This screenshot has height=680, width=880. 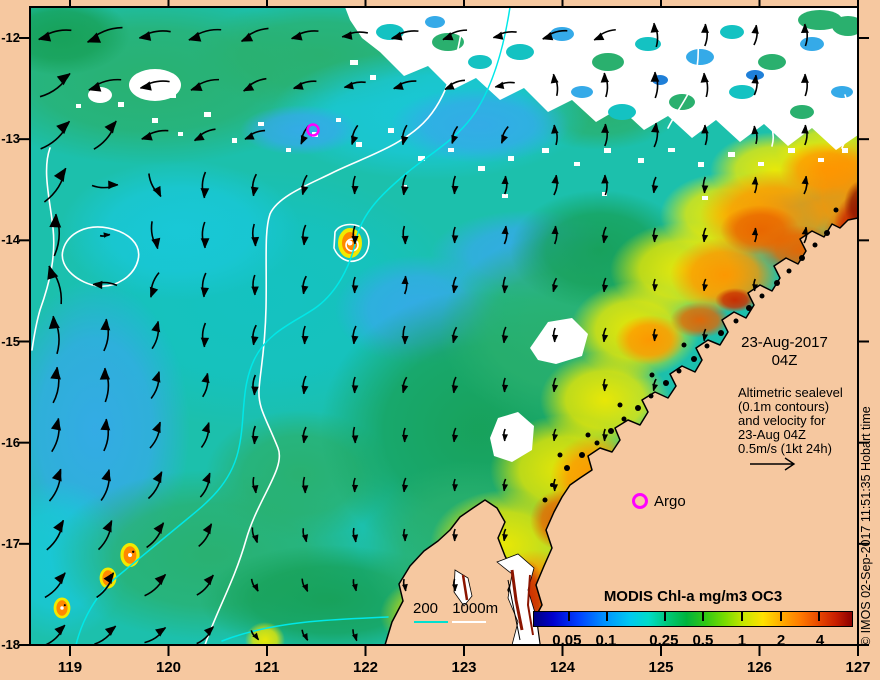 I want to click on note-line: Altimetric sealevel, so click(x=790, y=392).